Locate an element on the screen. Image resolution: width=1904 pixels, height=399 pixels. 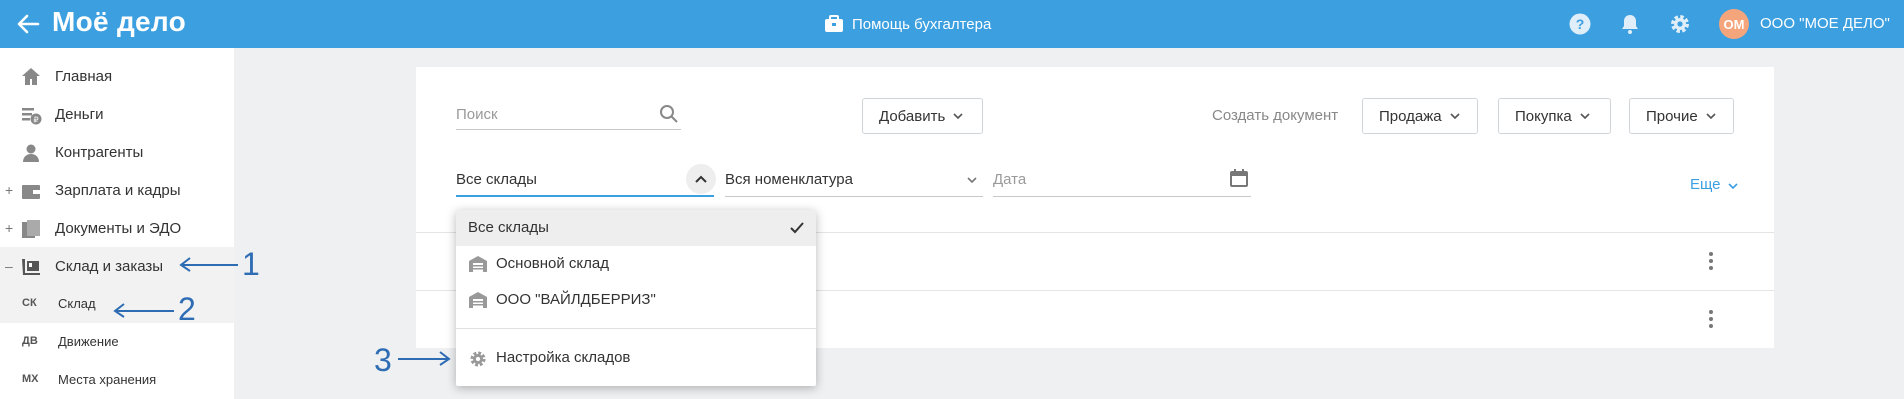
avatar: ОМ is located at coordinates (1734, 24).